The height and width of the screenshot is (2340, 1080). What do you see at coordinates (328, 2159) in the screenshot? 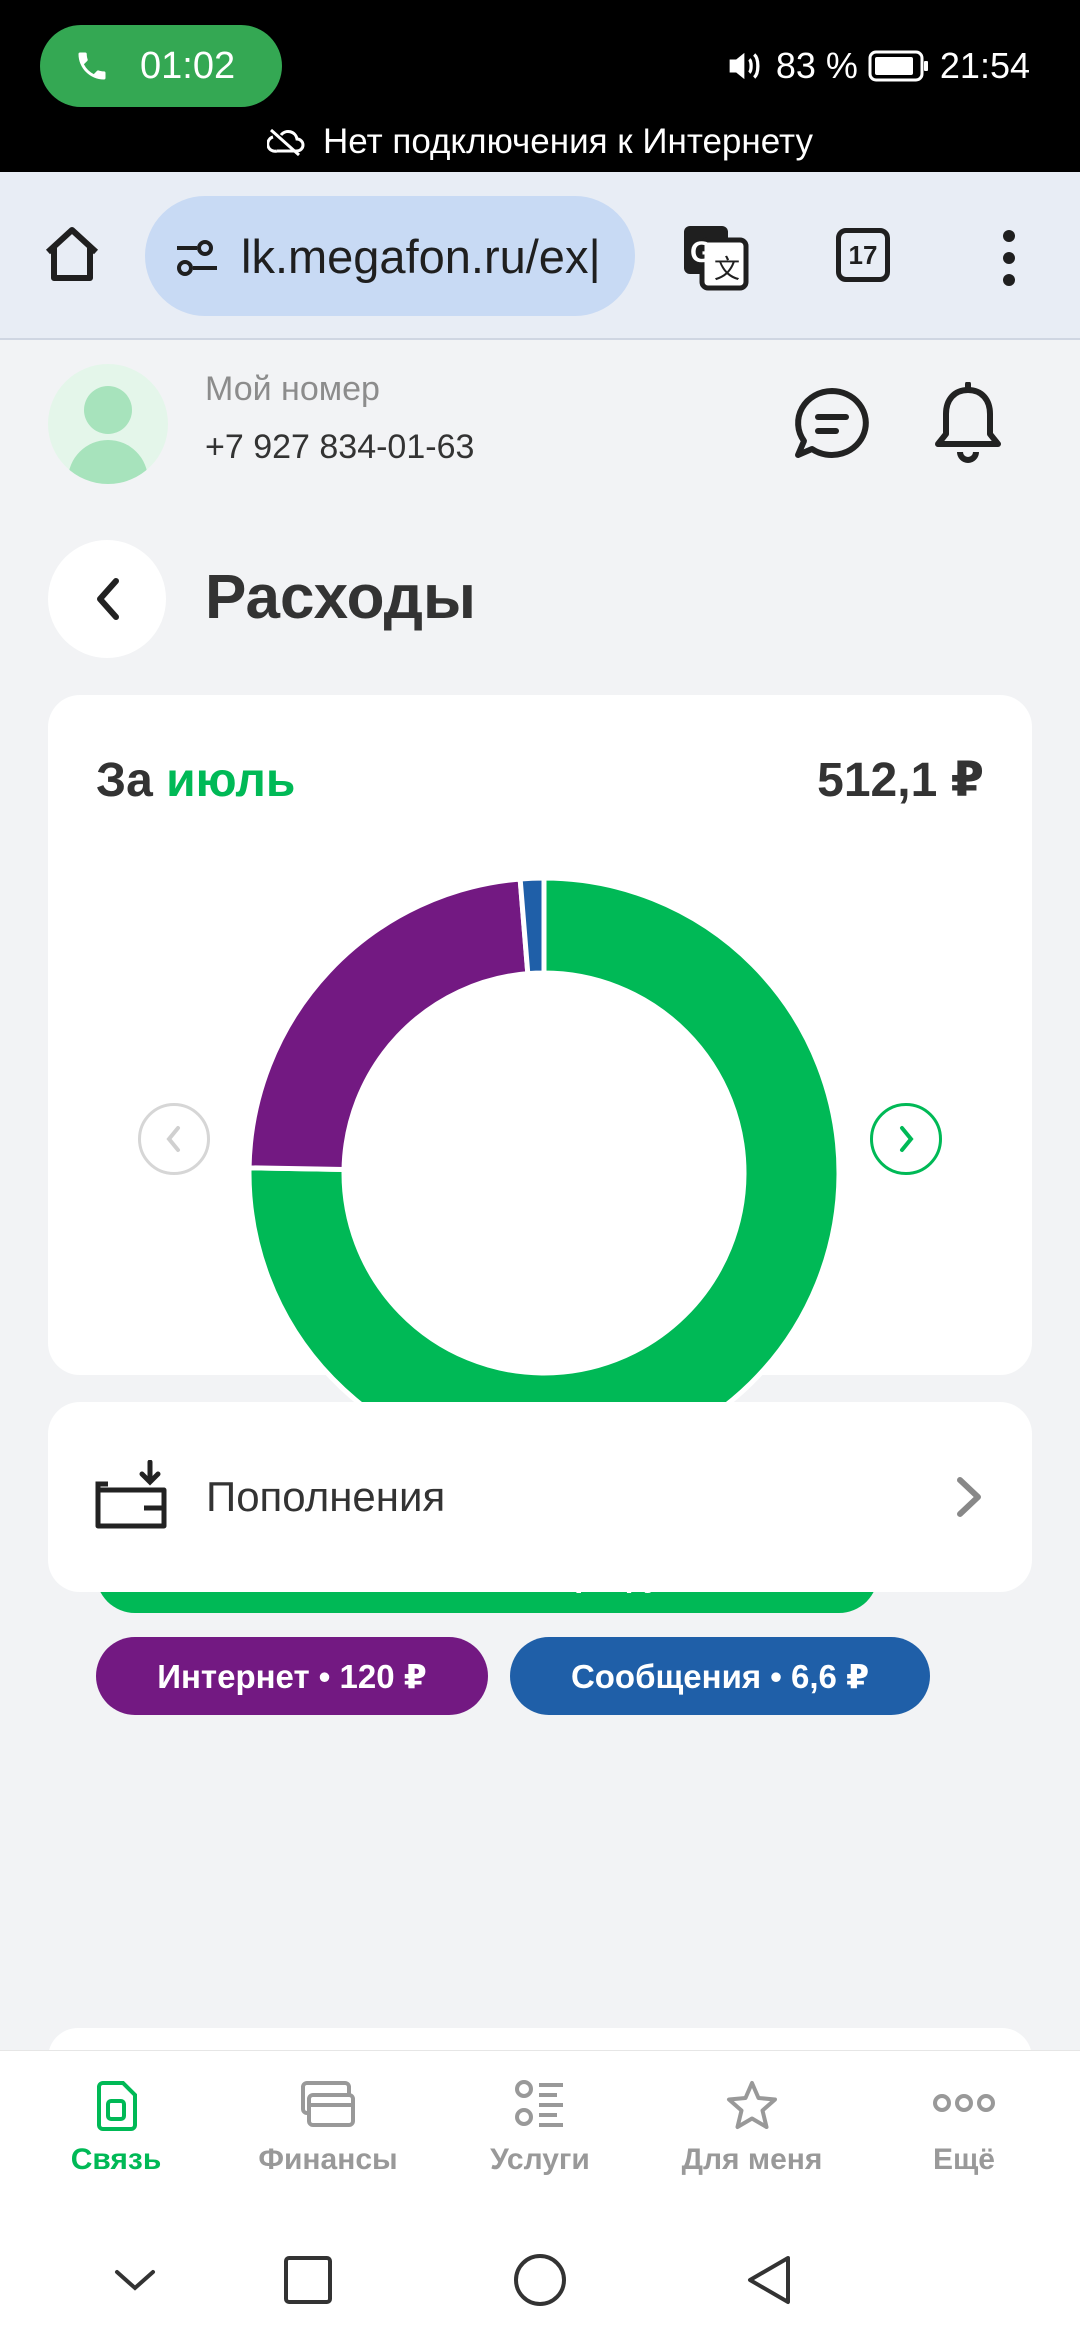
I see `nav-label: Финансы` at bounding box center [328, 2159].